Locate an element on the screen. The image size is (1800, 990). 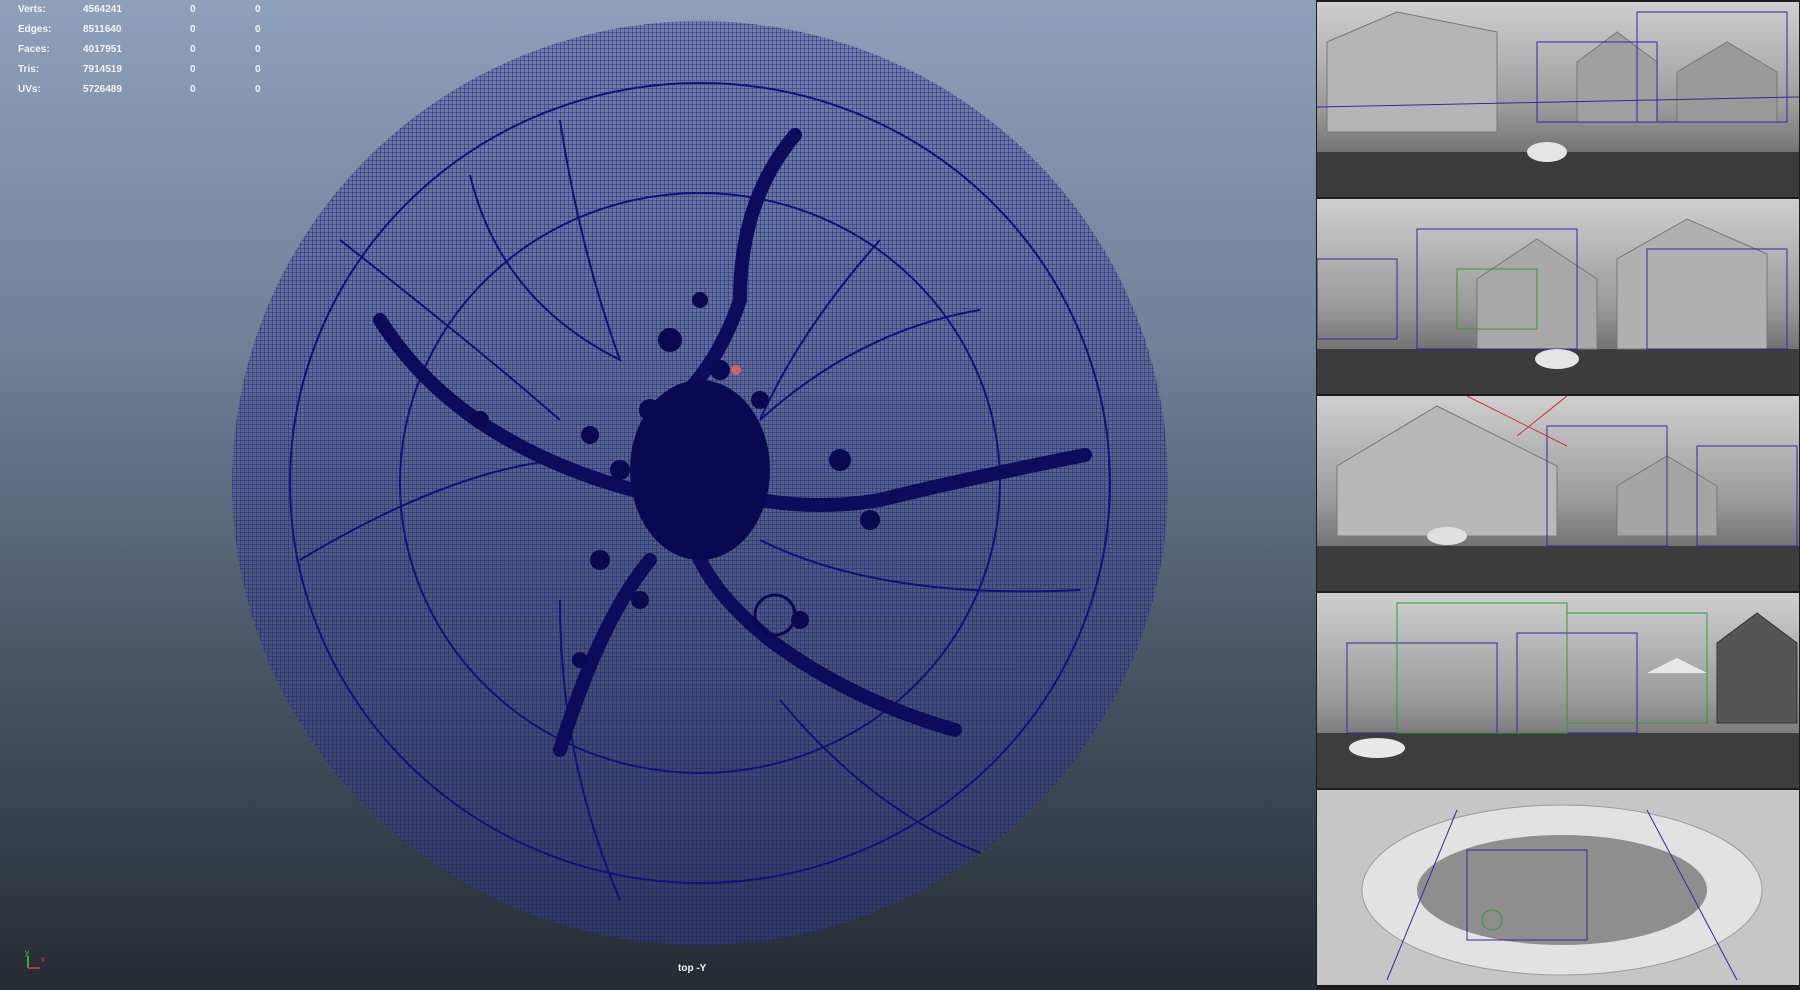
axis-gizmo: y x is located at coordinates (35, 961).